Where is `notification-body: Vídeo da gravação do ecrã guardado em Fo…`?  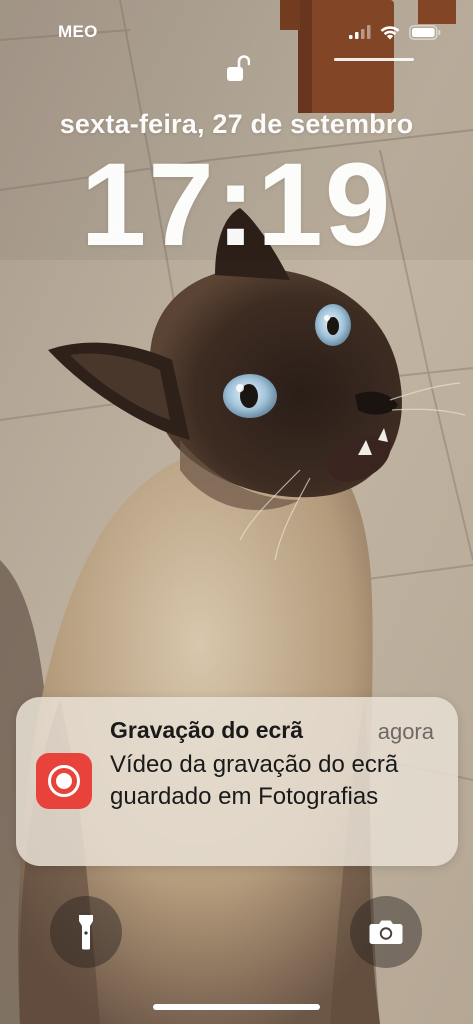 notification-body: Vídeo da gravação do ecrã guardado em Fo… is located at coordinates (254, 780).